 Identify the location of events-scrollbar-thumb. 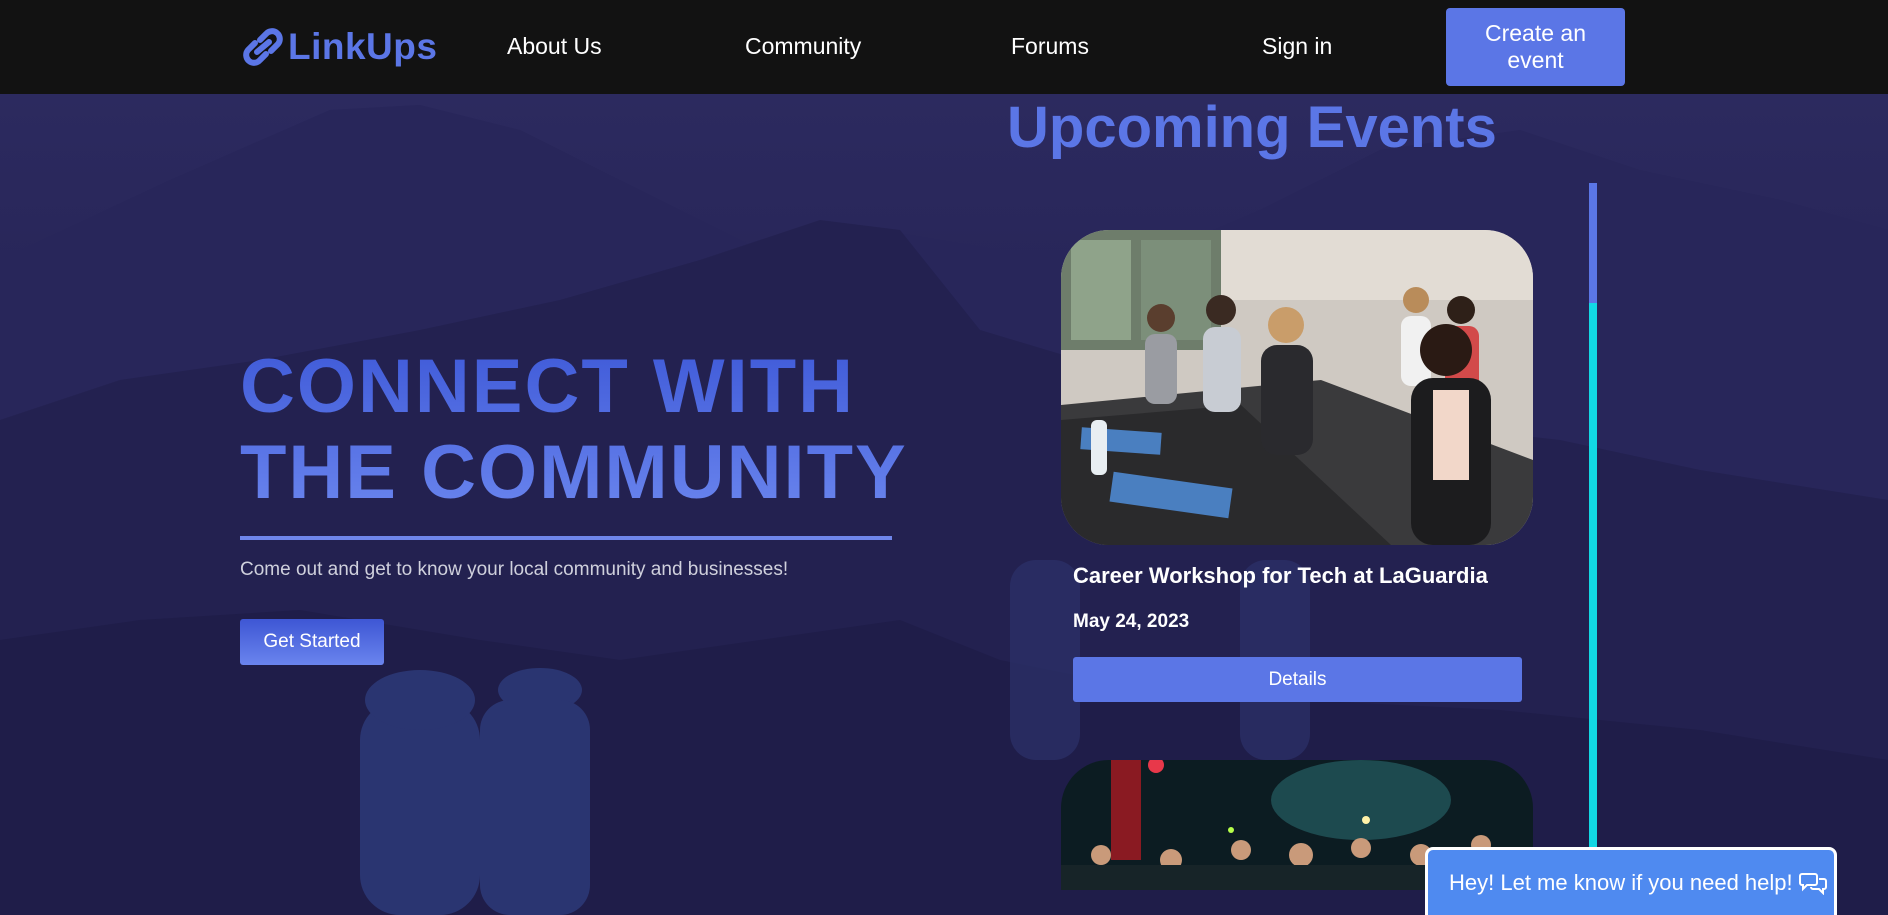
(1593, 243).